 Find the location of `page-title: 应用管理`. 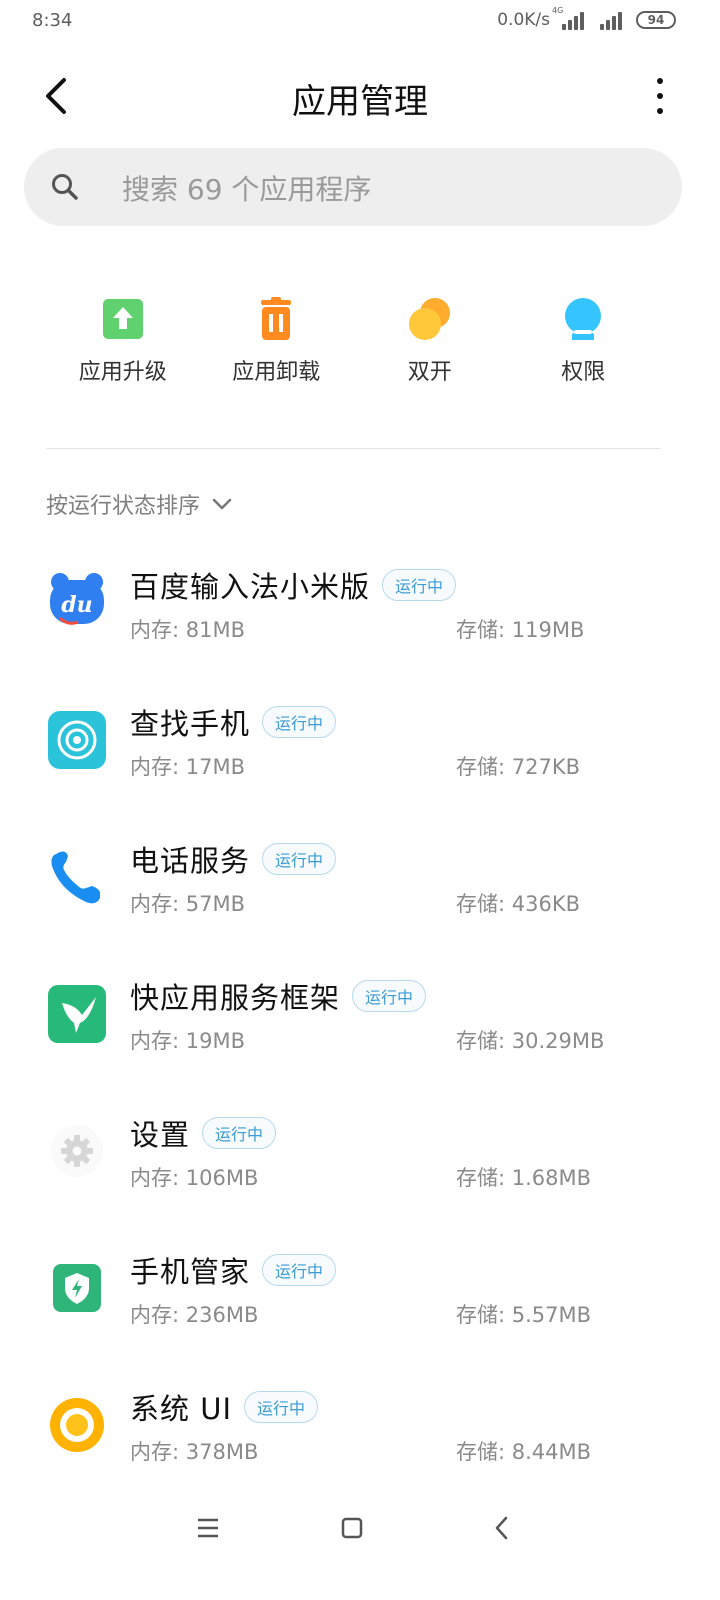

page-title: 应用管理 is located at coordinates (360, 102).